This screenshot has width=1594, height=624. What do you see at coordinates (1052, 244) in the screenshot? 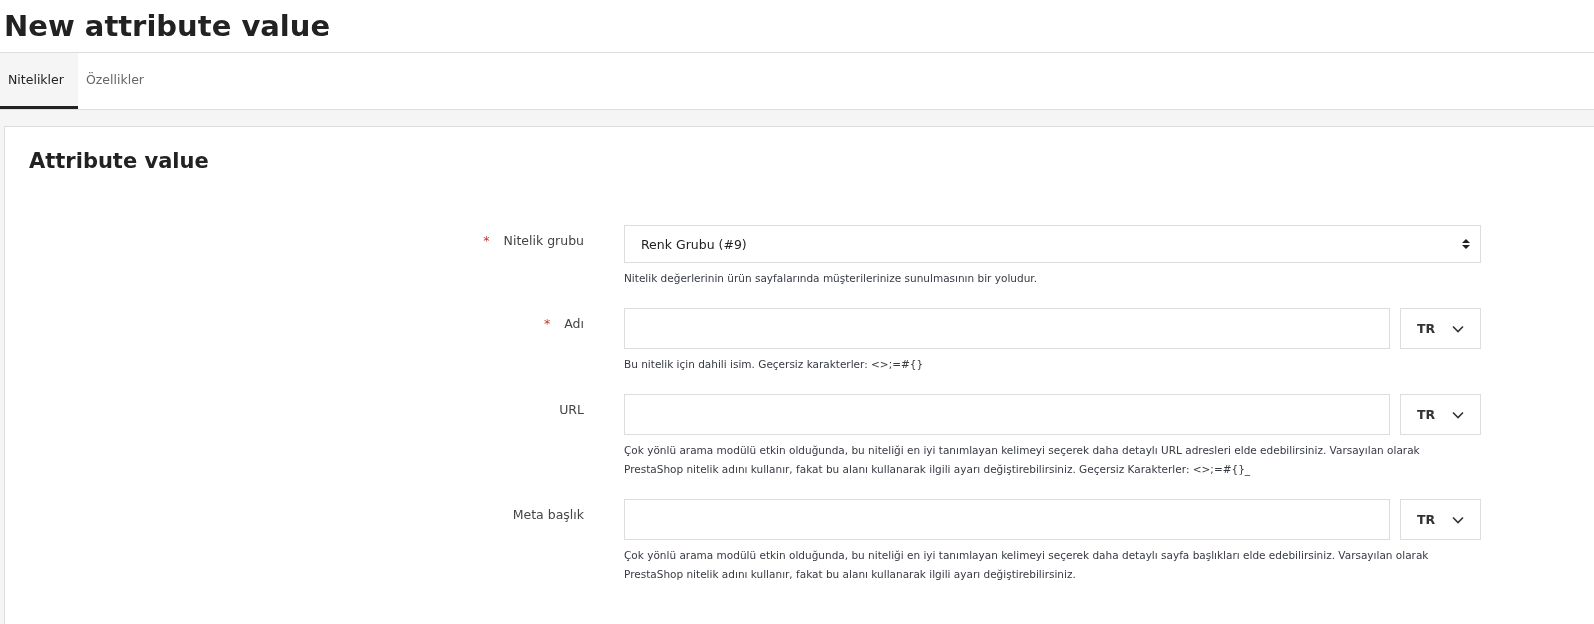
I see `select-field: Renk Grubu (#9)` at bounding box center [1052, 244].